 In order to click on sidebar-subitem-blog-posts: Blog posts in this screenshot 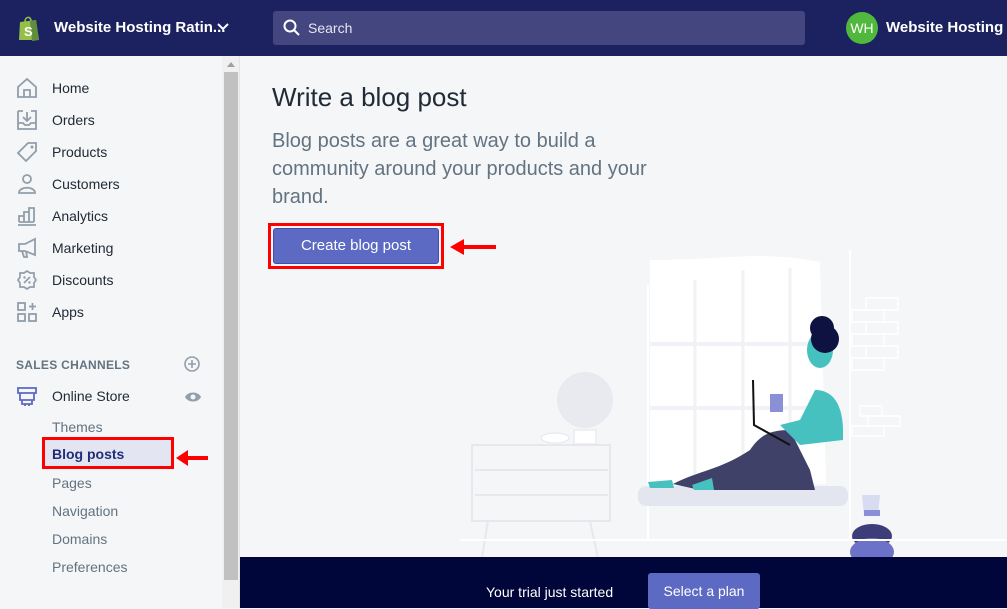, I will do `click(108, 453)`.